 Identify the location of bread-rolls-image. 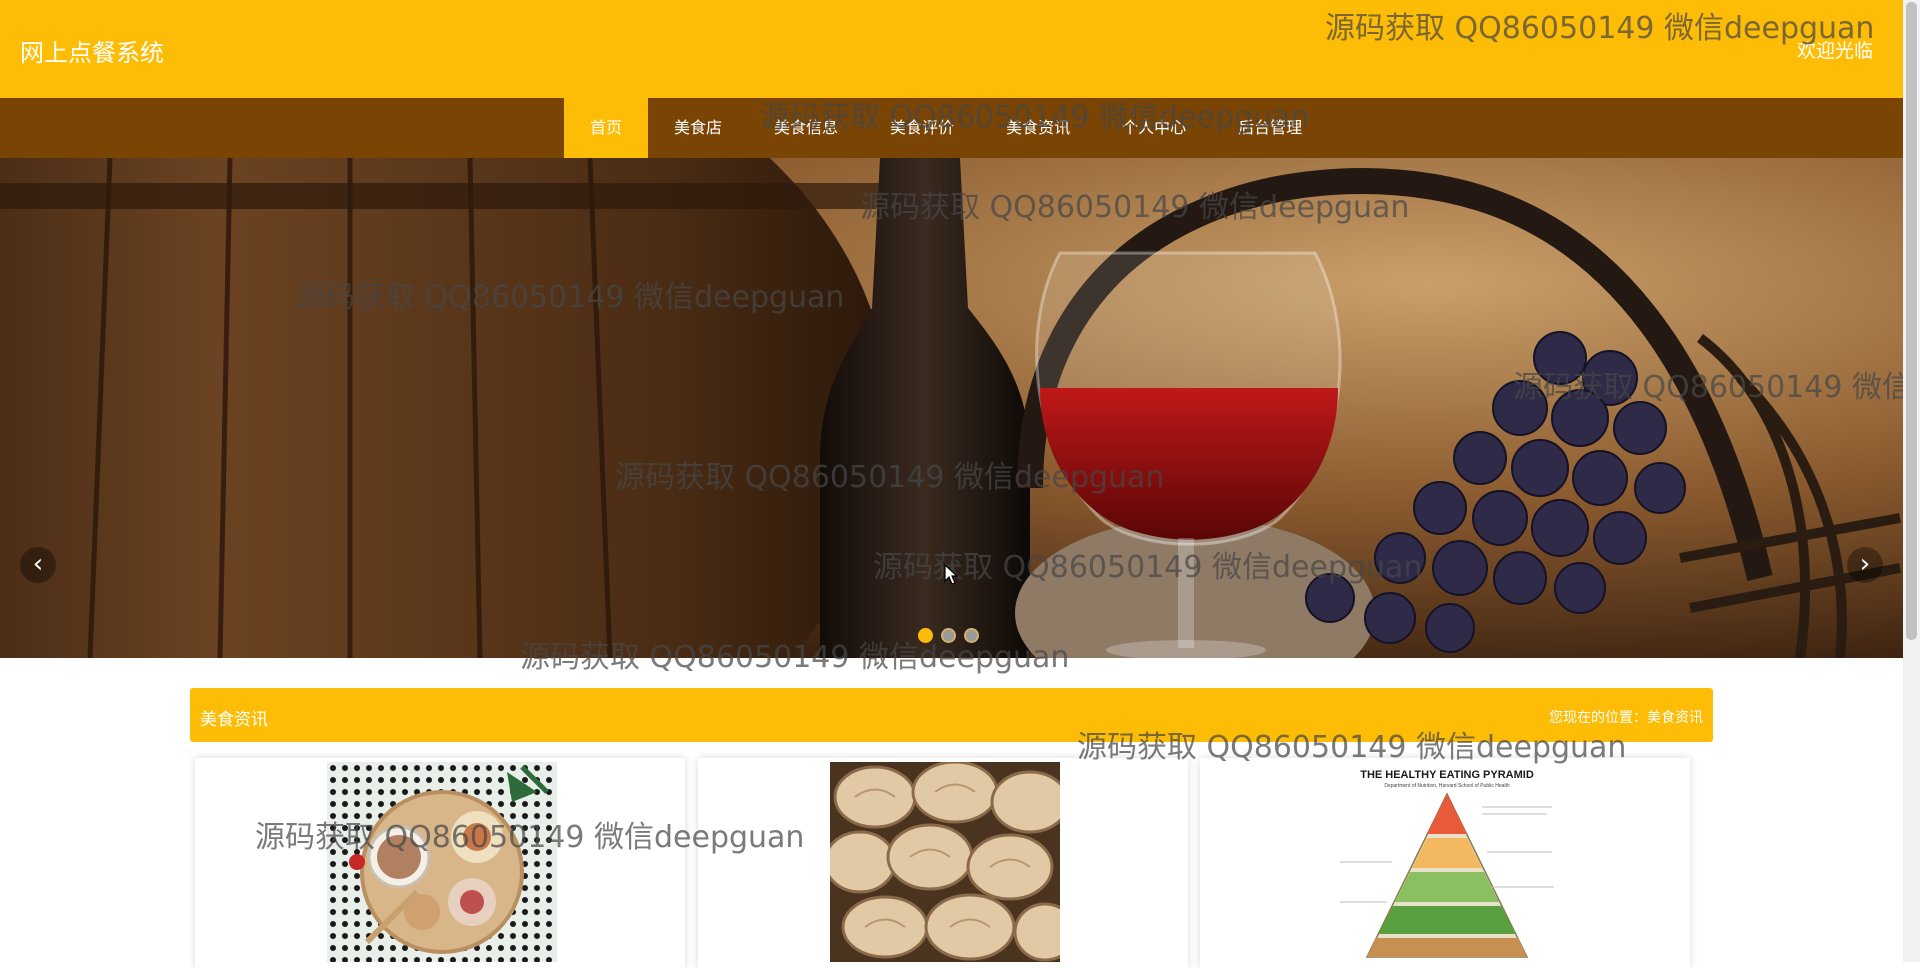
(945, 862).